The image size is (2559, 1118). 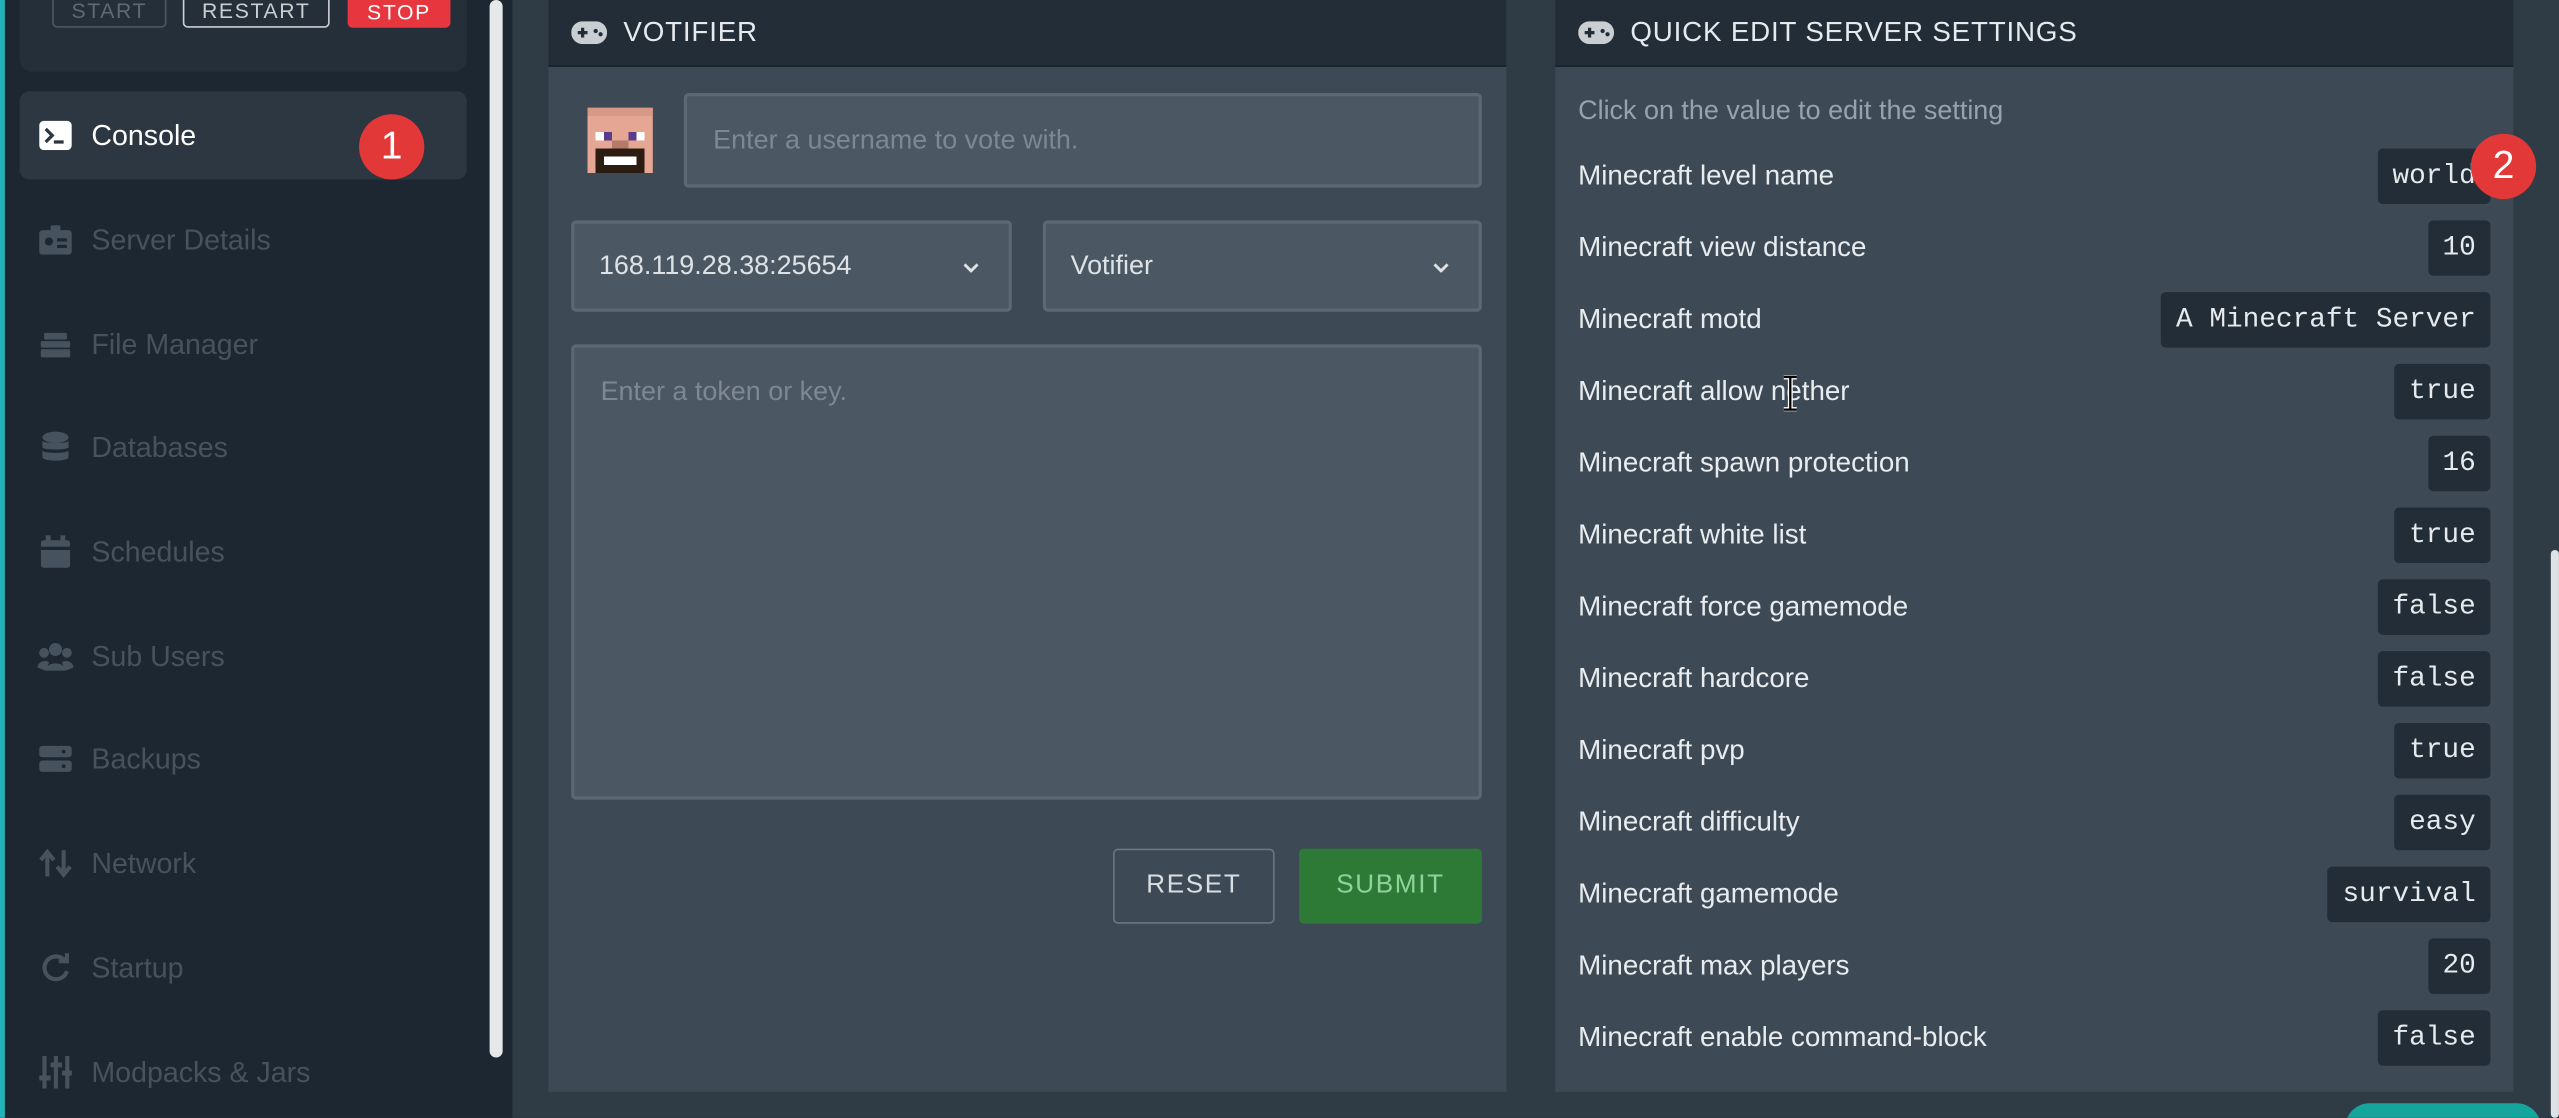 What do you see at coordinates (56, 344) in the screenshot?
I see `layers-icon` at bounding box center [56, 344].